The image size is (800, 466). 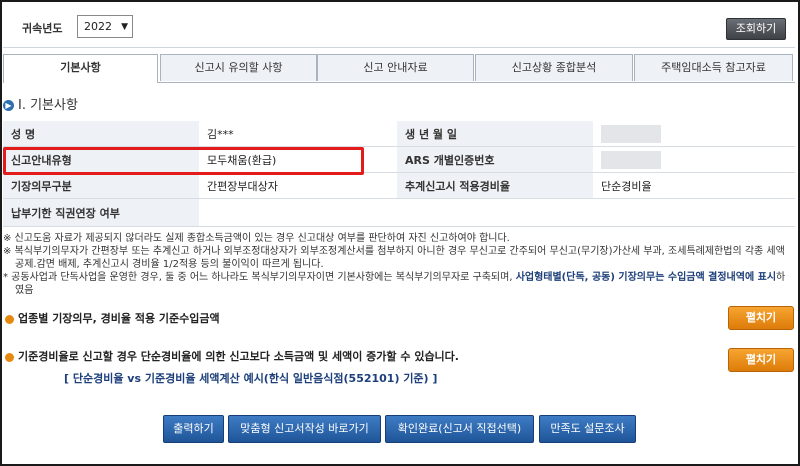 What do you see at coordinates (112, 318) in the screenshot?
I see `income-section-title: 업종별 기장의무, 경비율 적용 기준수입금액` at bounding box center [112, 318].